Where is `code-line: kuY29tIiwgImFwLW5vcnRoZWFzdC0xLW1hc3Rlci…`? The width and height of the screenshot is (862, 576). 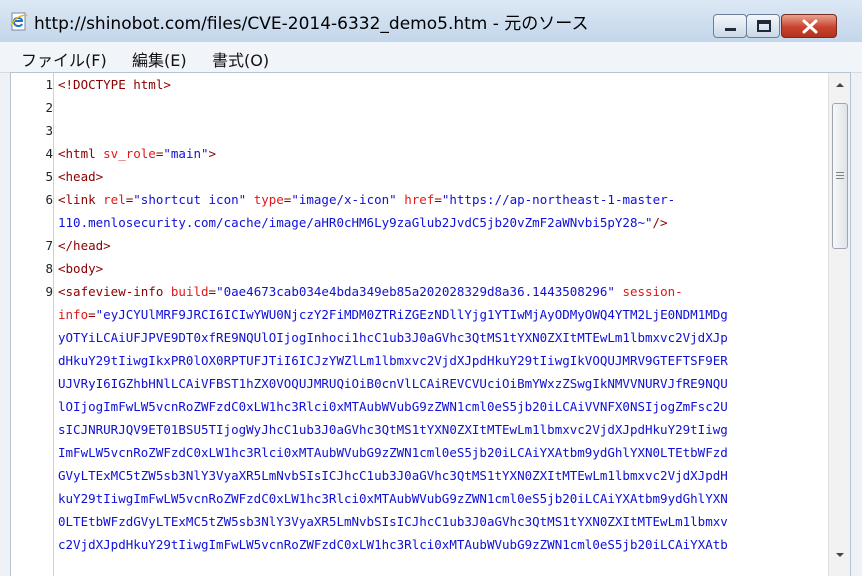 code-line: kuY29tIiwgImFwLW5vcnRoZWFzdC0xLW1hc3Rlci… is located at coordinates (393, 498).